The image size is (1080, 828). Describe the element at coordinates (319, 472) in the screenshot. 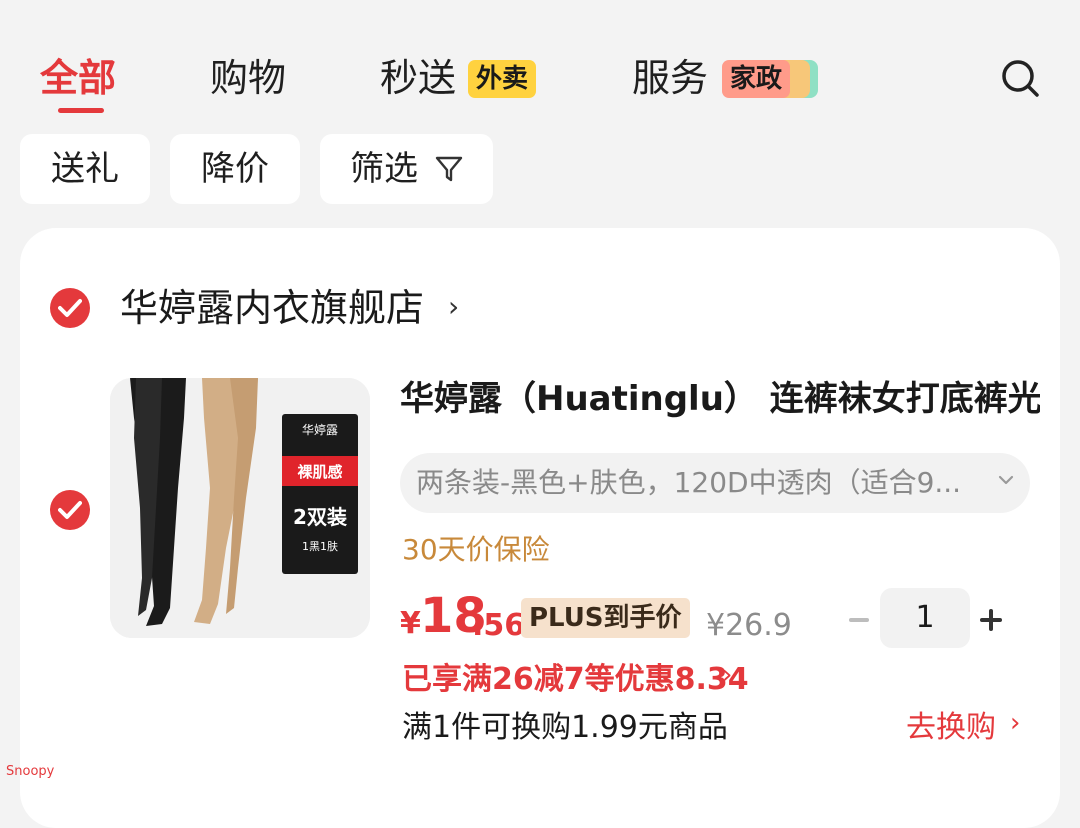

I see `image-tag-text: 裸肌感` at that location.